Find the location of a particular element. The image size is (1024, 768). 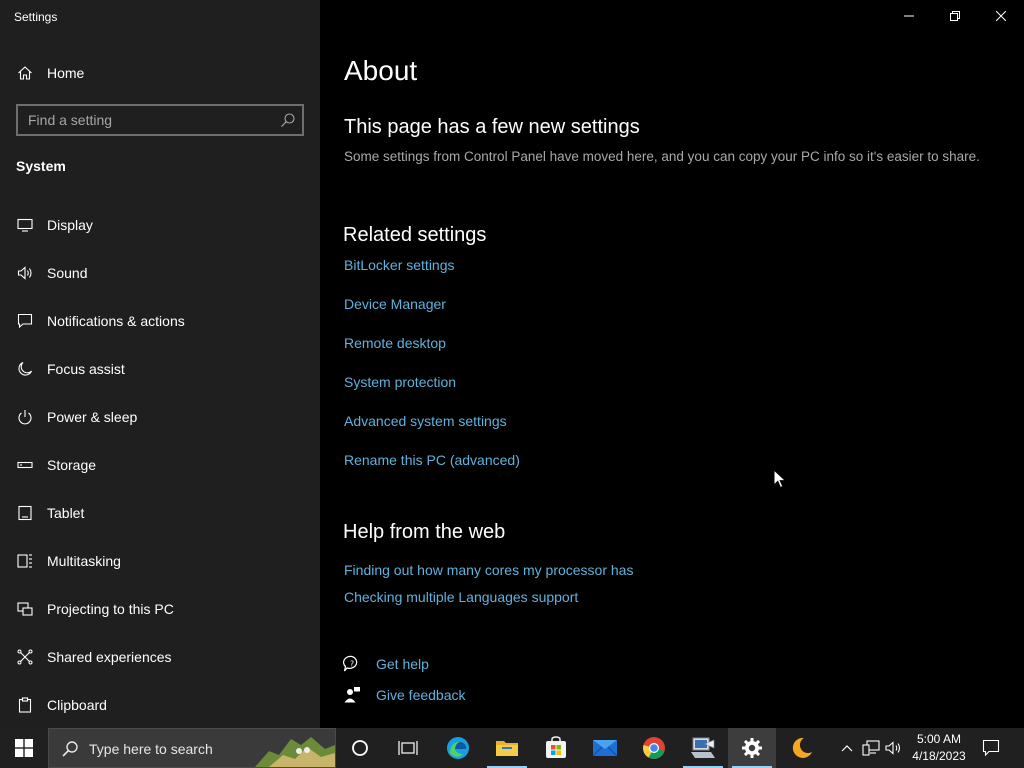

minimize-button is located at coordinates (909, 16).